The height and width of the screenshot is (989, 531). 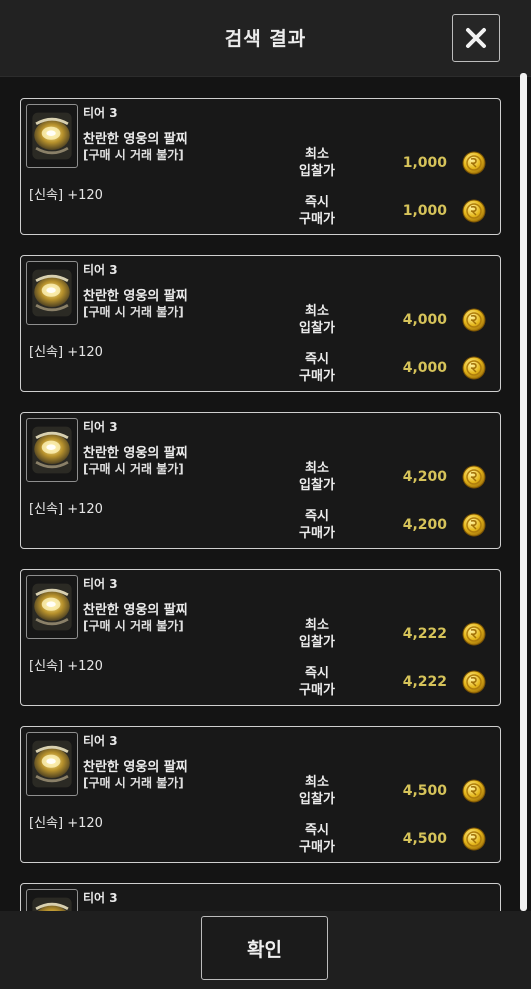 I want to click on close-icon, so click(x=476, y=38).